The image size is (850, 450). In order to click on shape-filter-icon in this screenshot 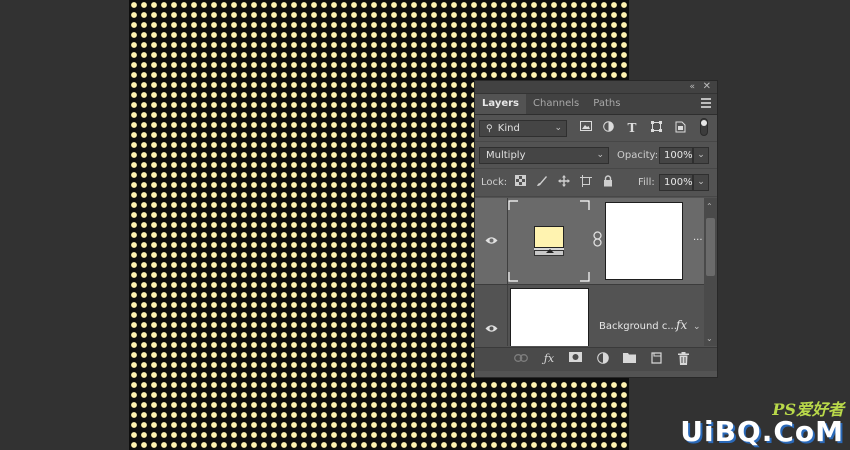, I will do `click(656, 128)`.